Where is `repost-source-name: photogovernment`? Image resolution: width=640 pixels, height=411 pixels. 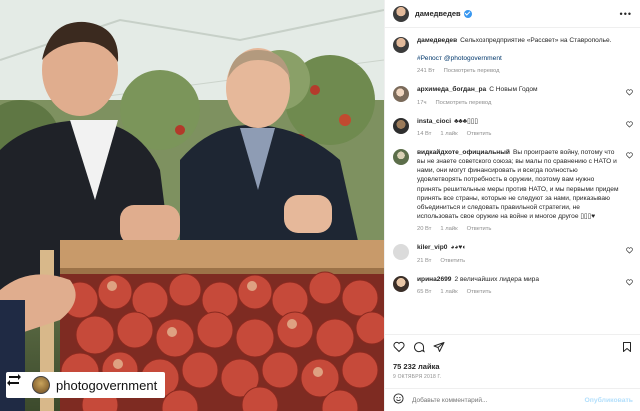 repost-source-name: photogovernment is located at coordinates (107, 385).